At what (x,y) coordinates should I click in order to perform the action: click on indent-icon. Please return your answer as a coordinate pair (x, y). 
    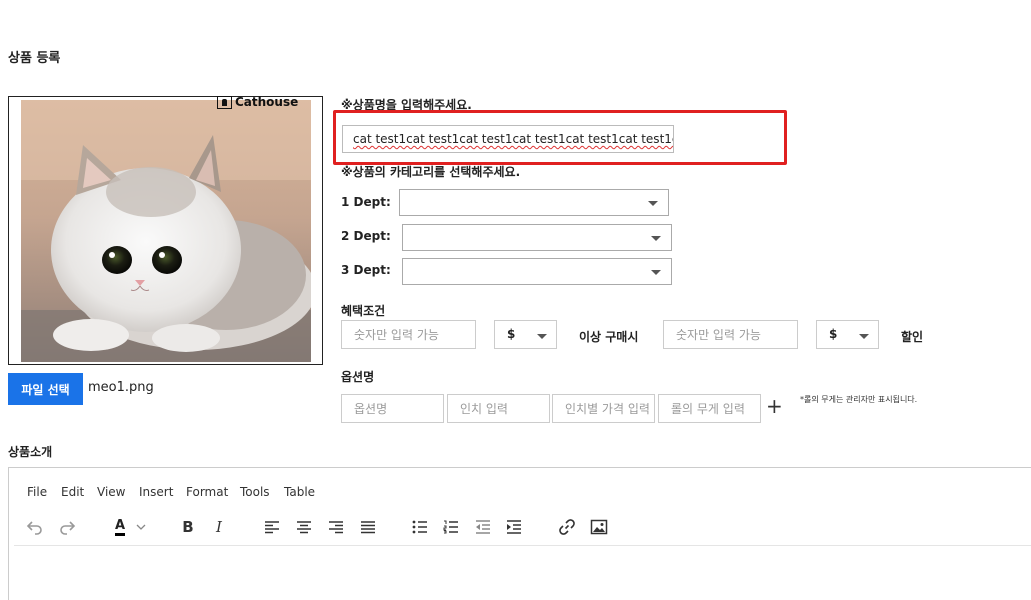
    Looking at the image, I should click on (514, 527).